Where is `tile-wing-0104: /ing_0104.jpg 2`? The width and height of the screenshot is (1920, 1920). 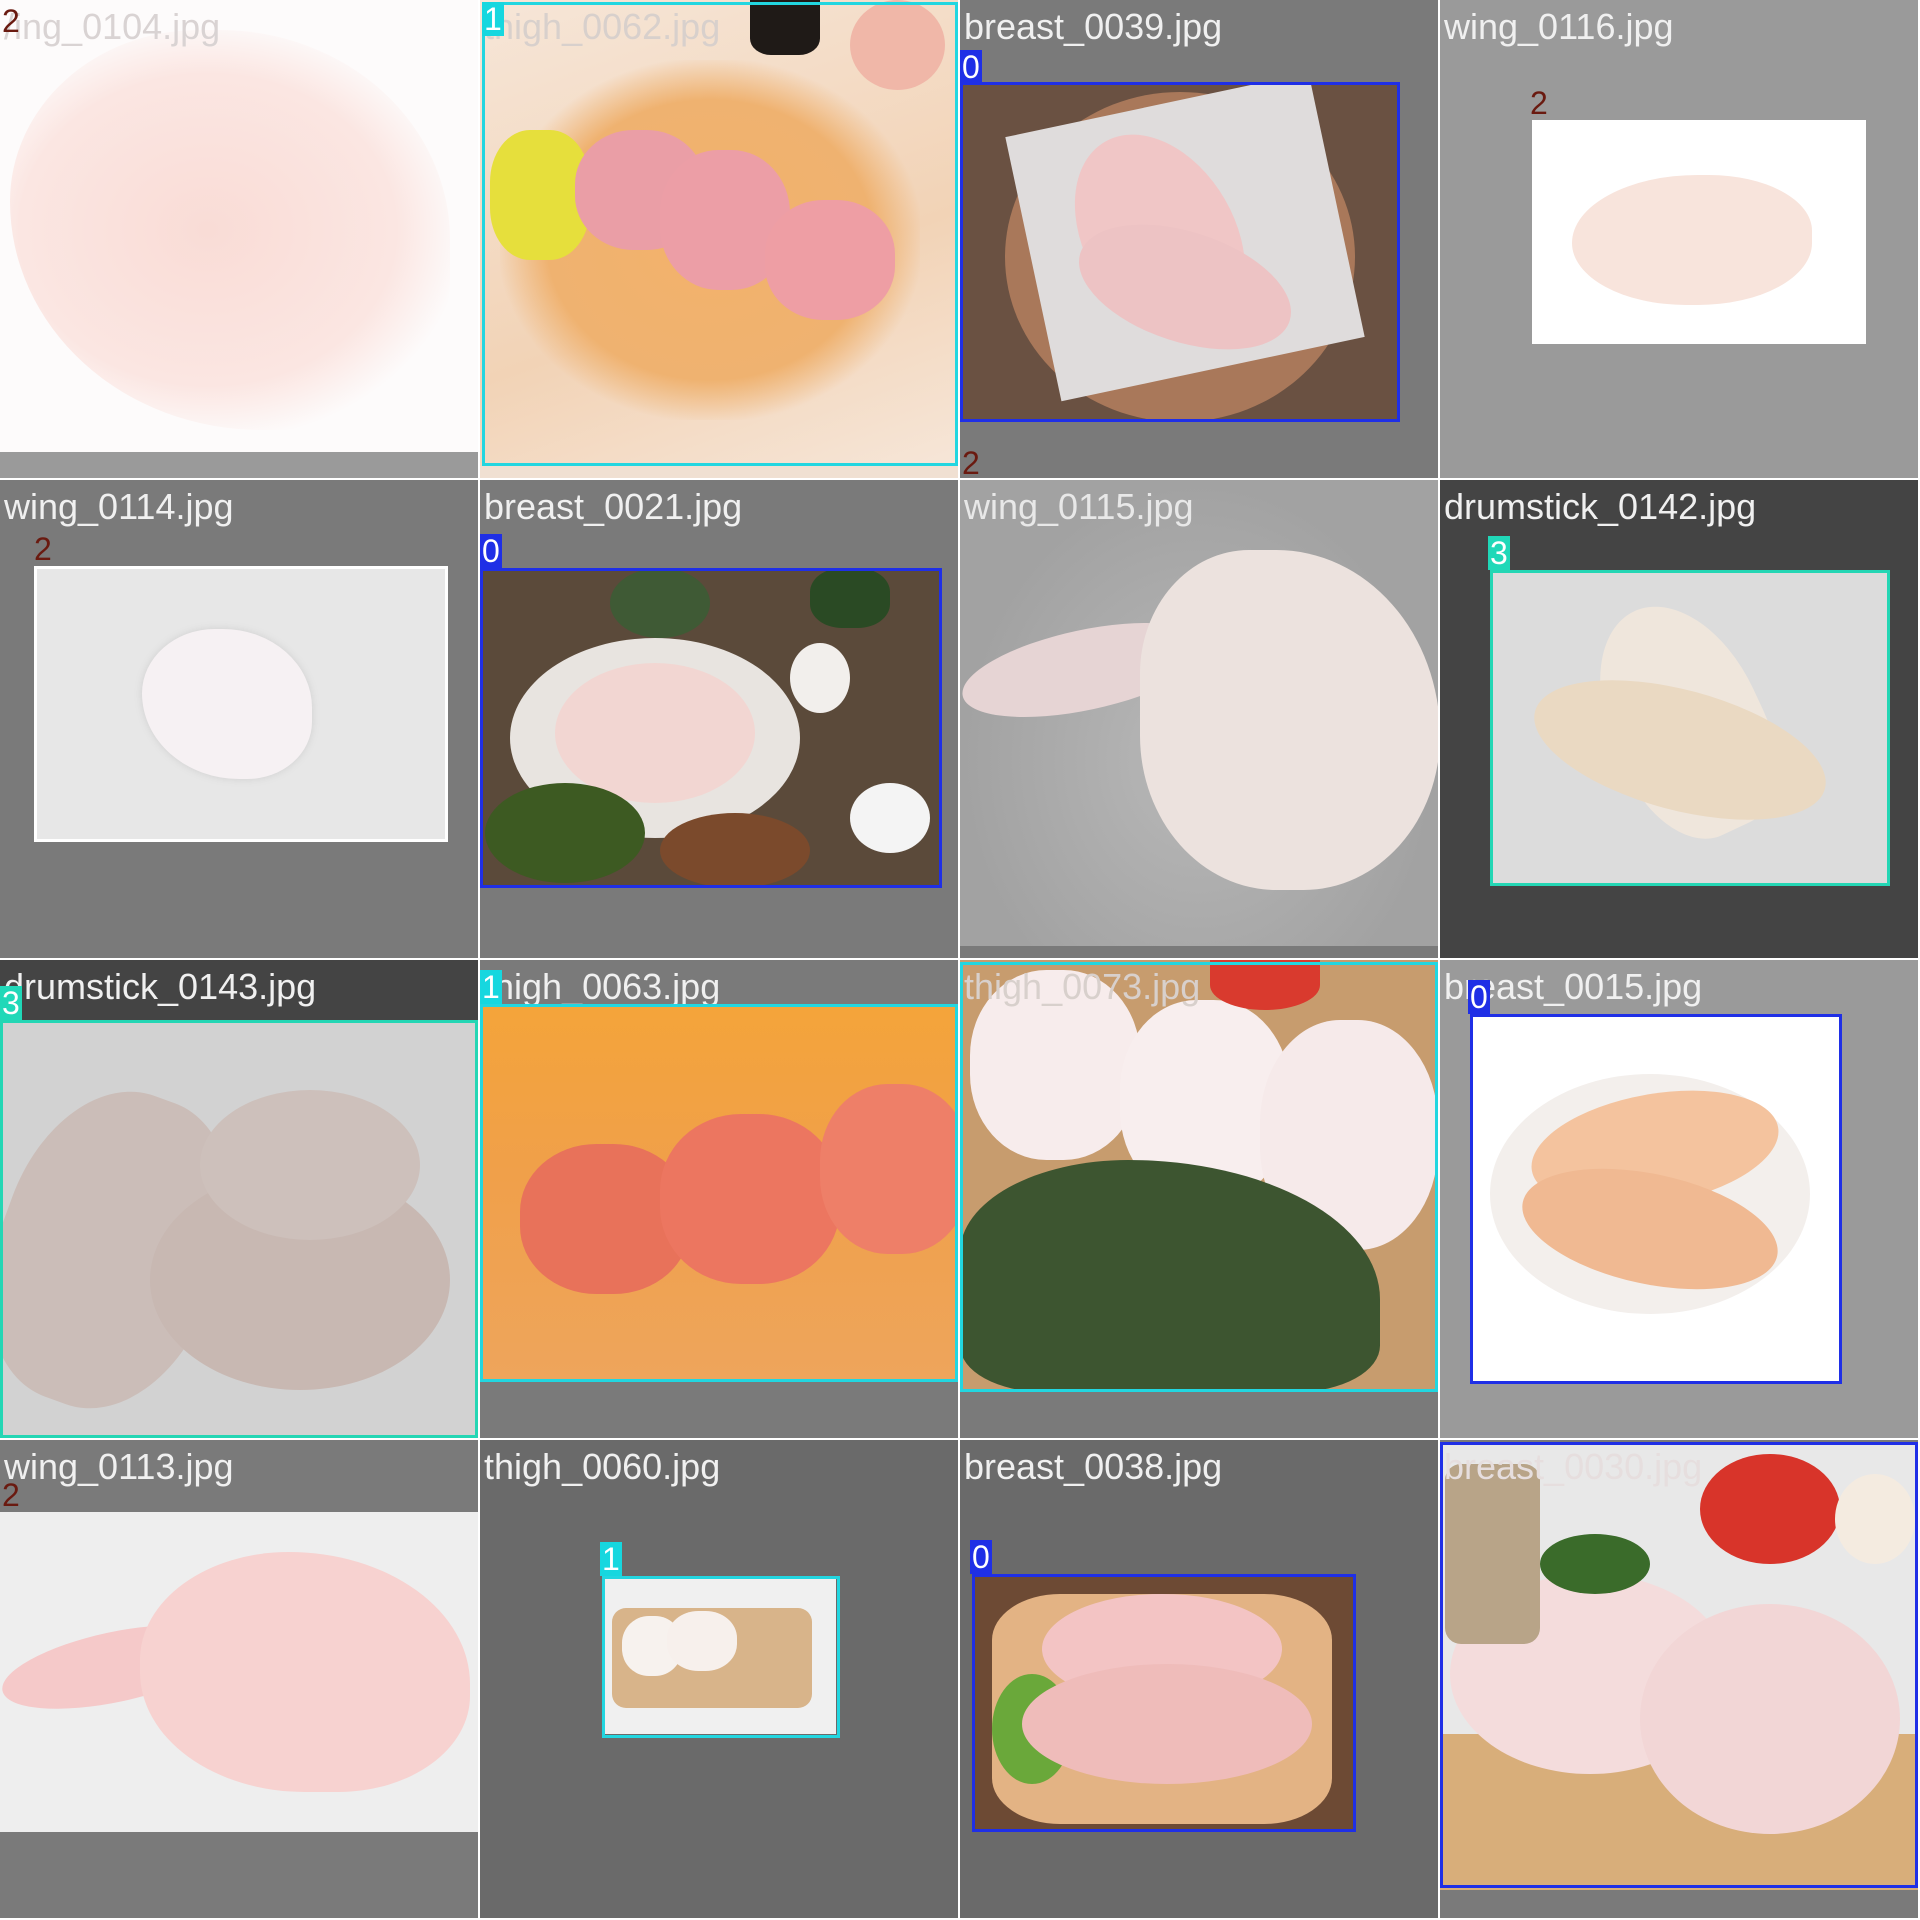
tile-wing-0104: /ing_0104.jpg 2 is located at coordinates (239, 239).